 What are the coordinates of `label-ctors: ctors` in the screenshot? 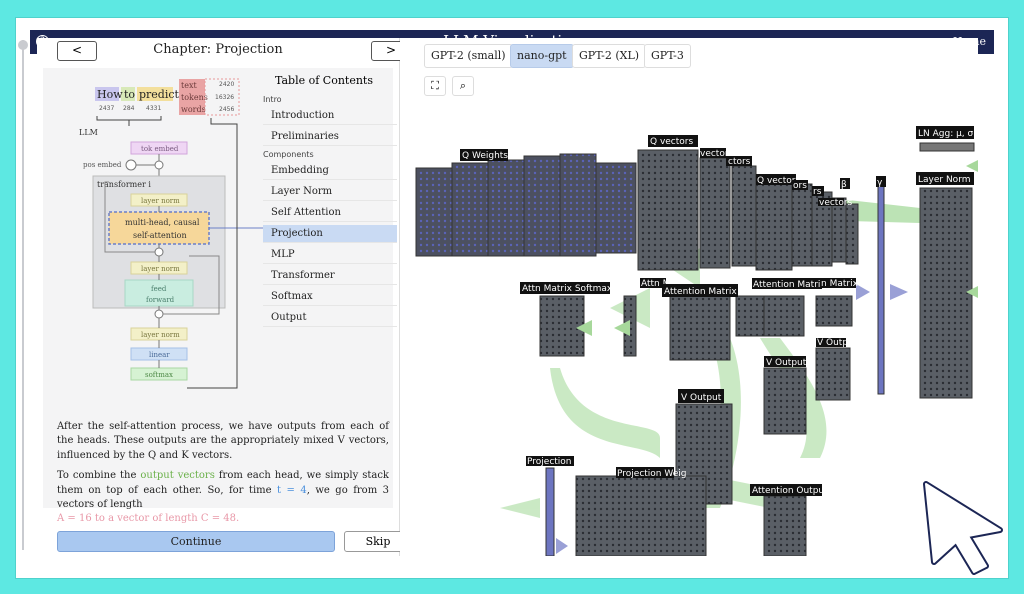 It's located at (739, 162).